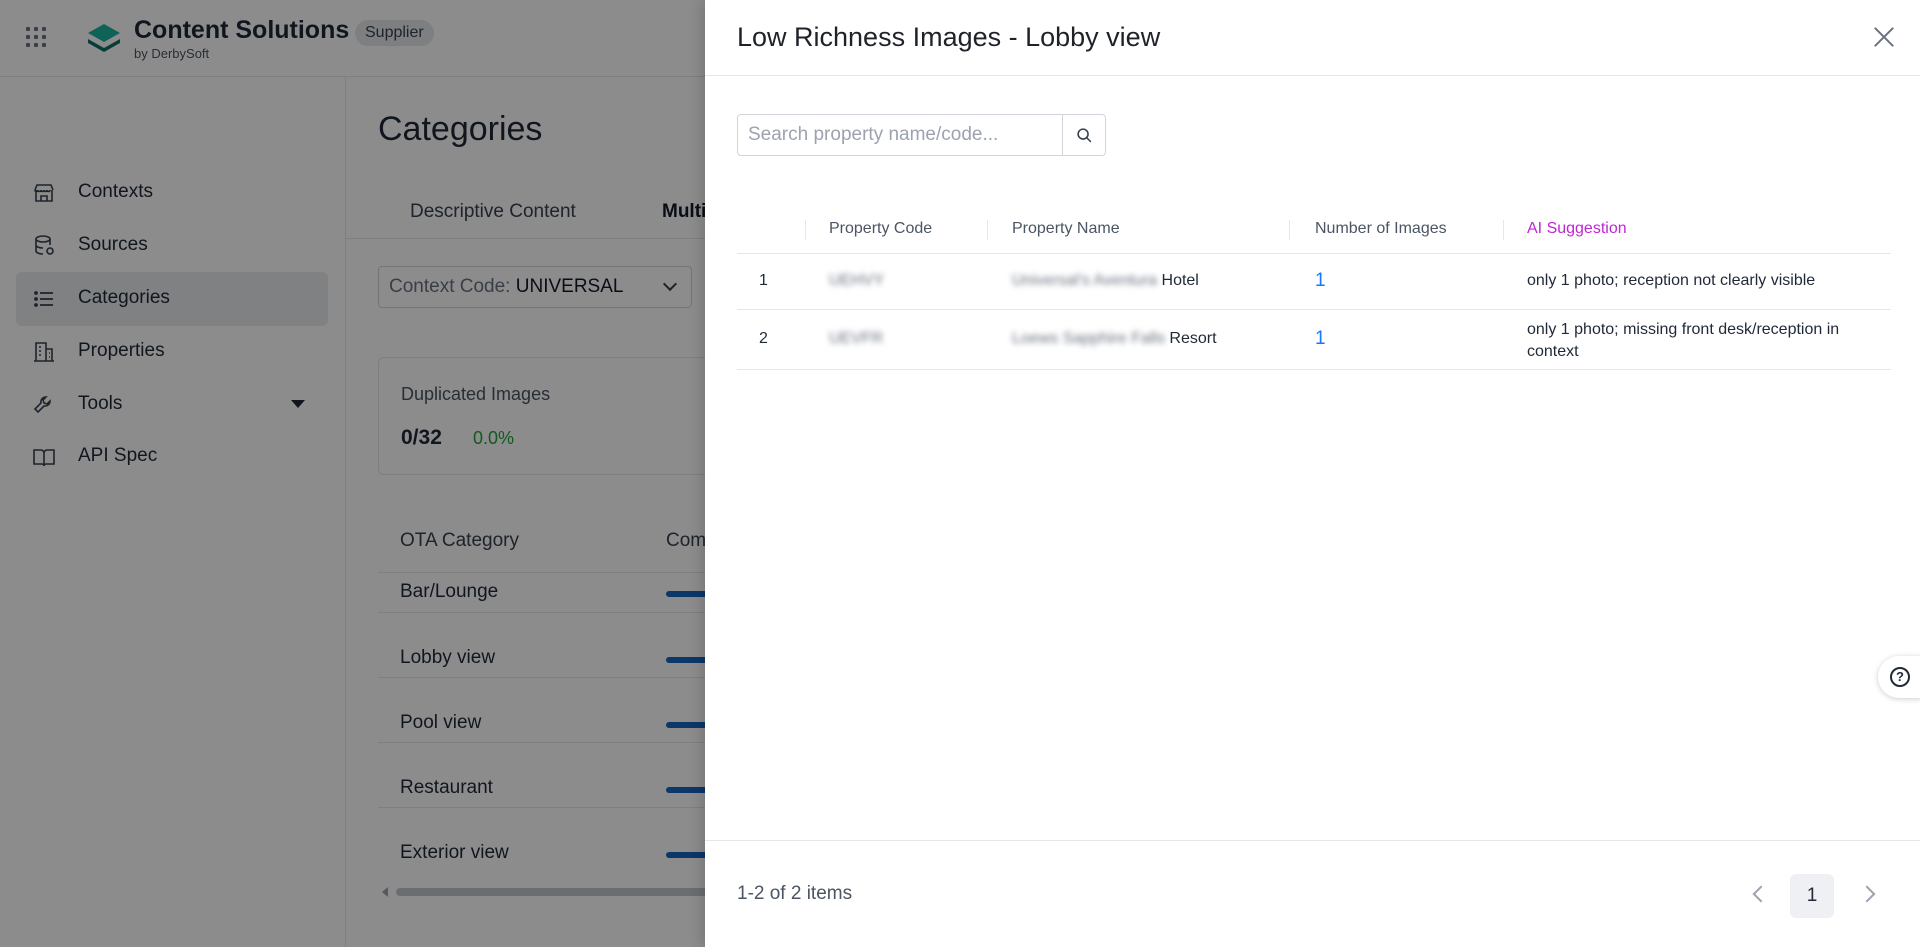 The image size is (1920, 947). Describe the element at coordinates (1867, 894) in the screenshot. I see `chevron-right-icon` at that location.